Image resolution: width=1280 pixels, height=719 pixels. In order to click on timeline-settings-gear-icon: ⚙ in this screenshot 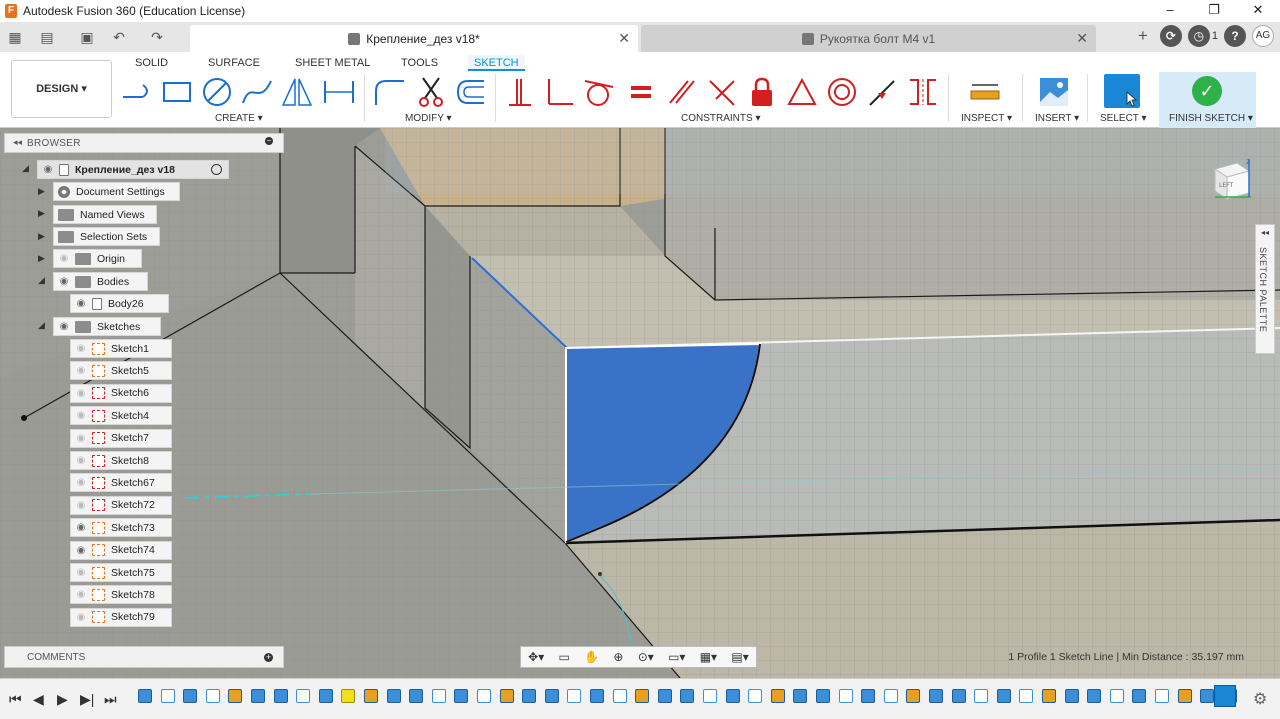, I will do `click(1260, 699)`.